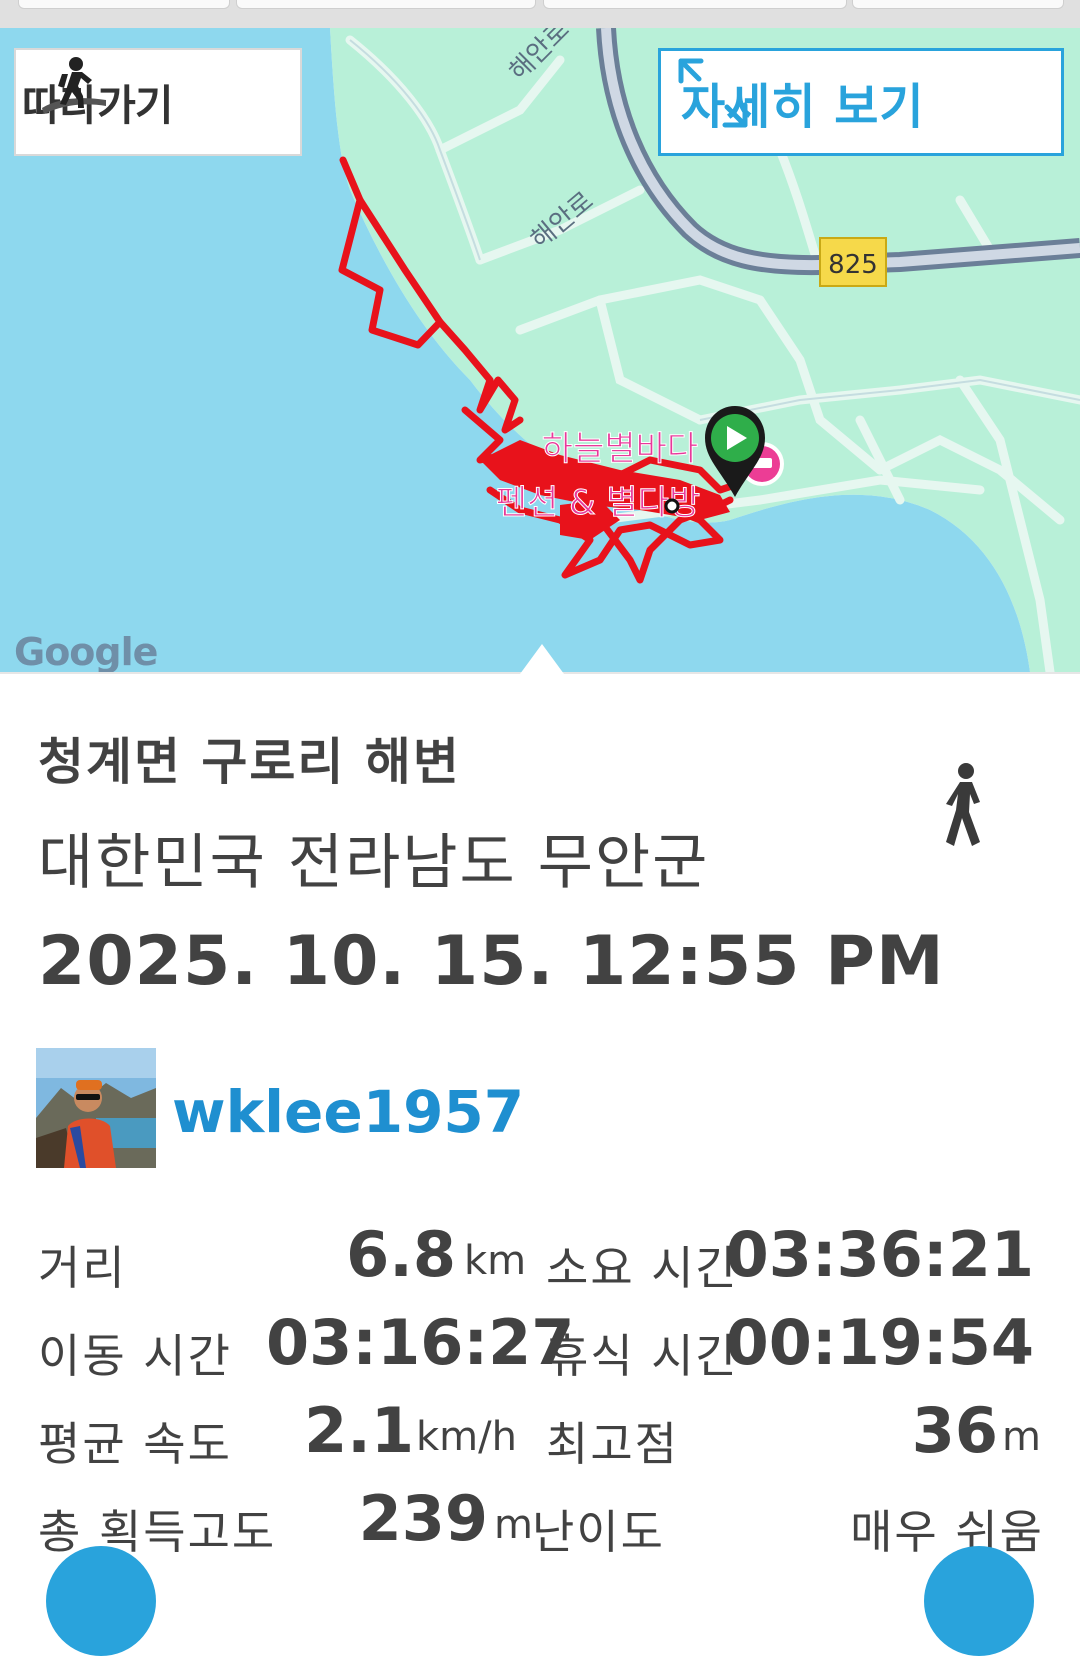 The image size is (1080, 1656). What do you see at coordinates (466, 1437) in the screenshot?
I see `avg-speed-unit: km/h` at bounding box center [466, 1437].